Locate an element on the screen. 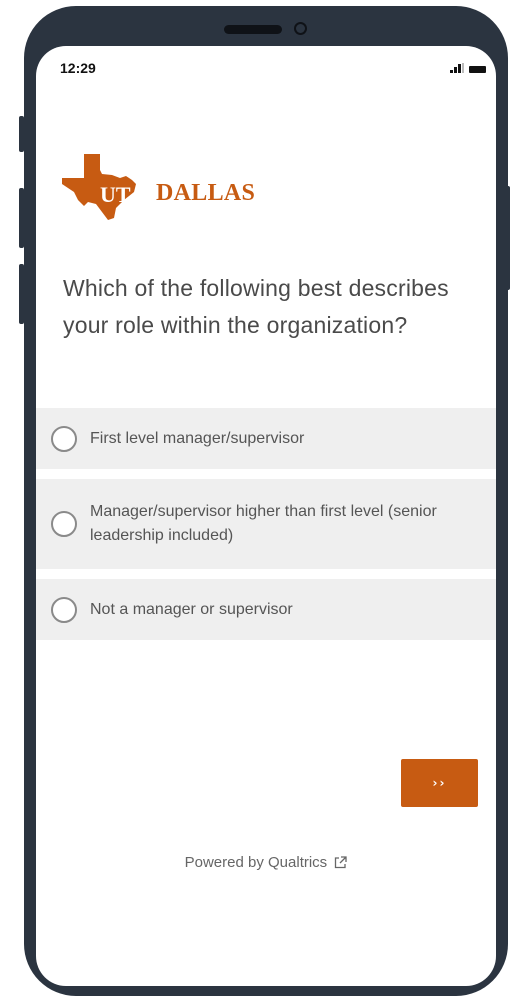 This screenshot has height=999, width=511. signal-icon is located at coordinates (457, 68).